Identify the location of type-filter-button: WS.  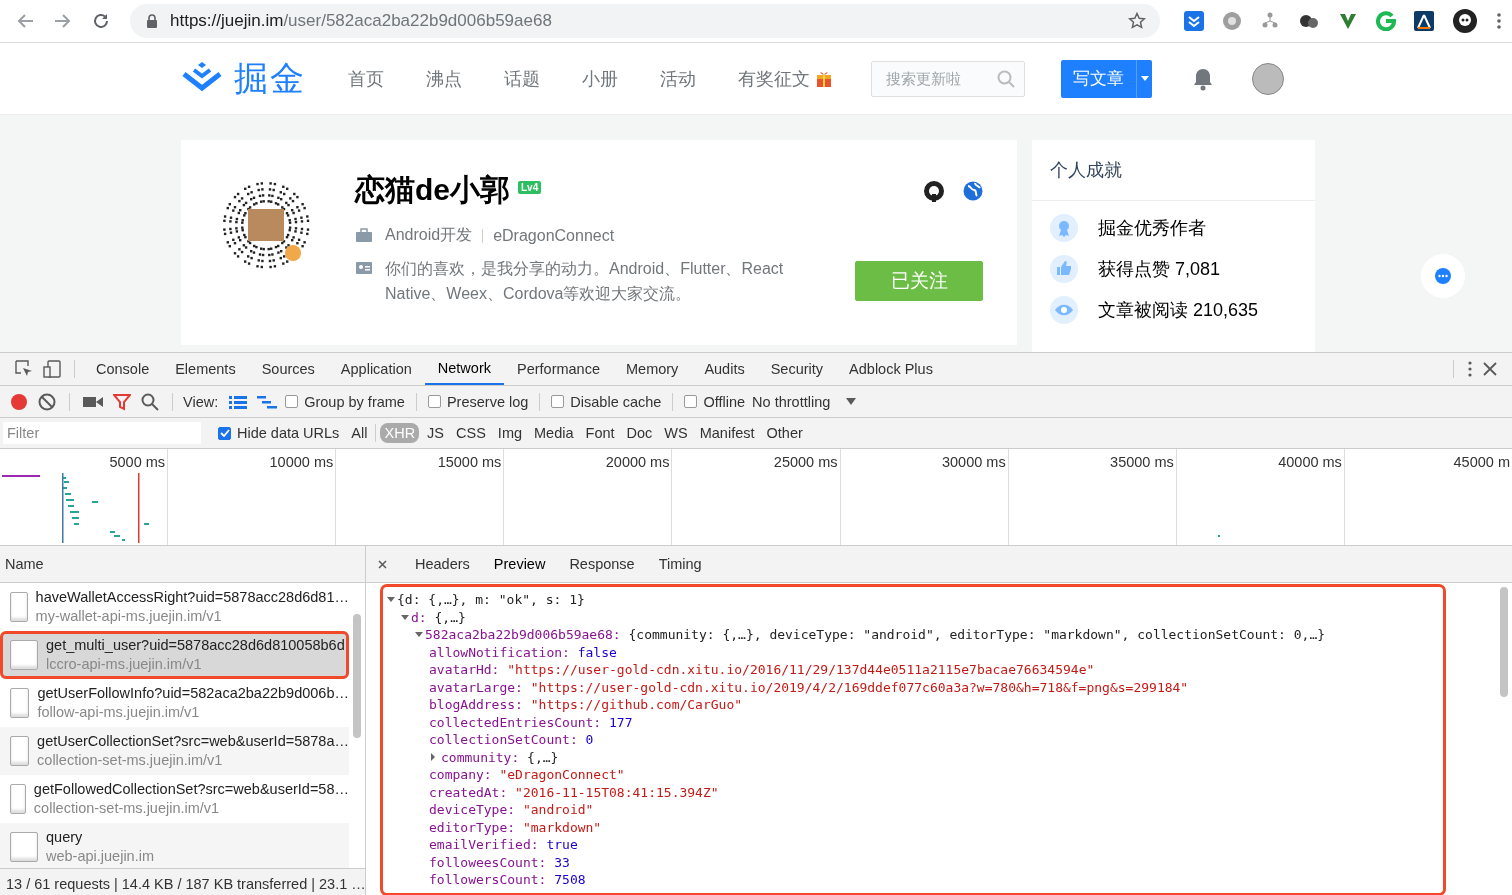
(676, 433).